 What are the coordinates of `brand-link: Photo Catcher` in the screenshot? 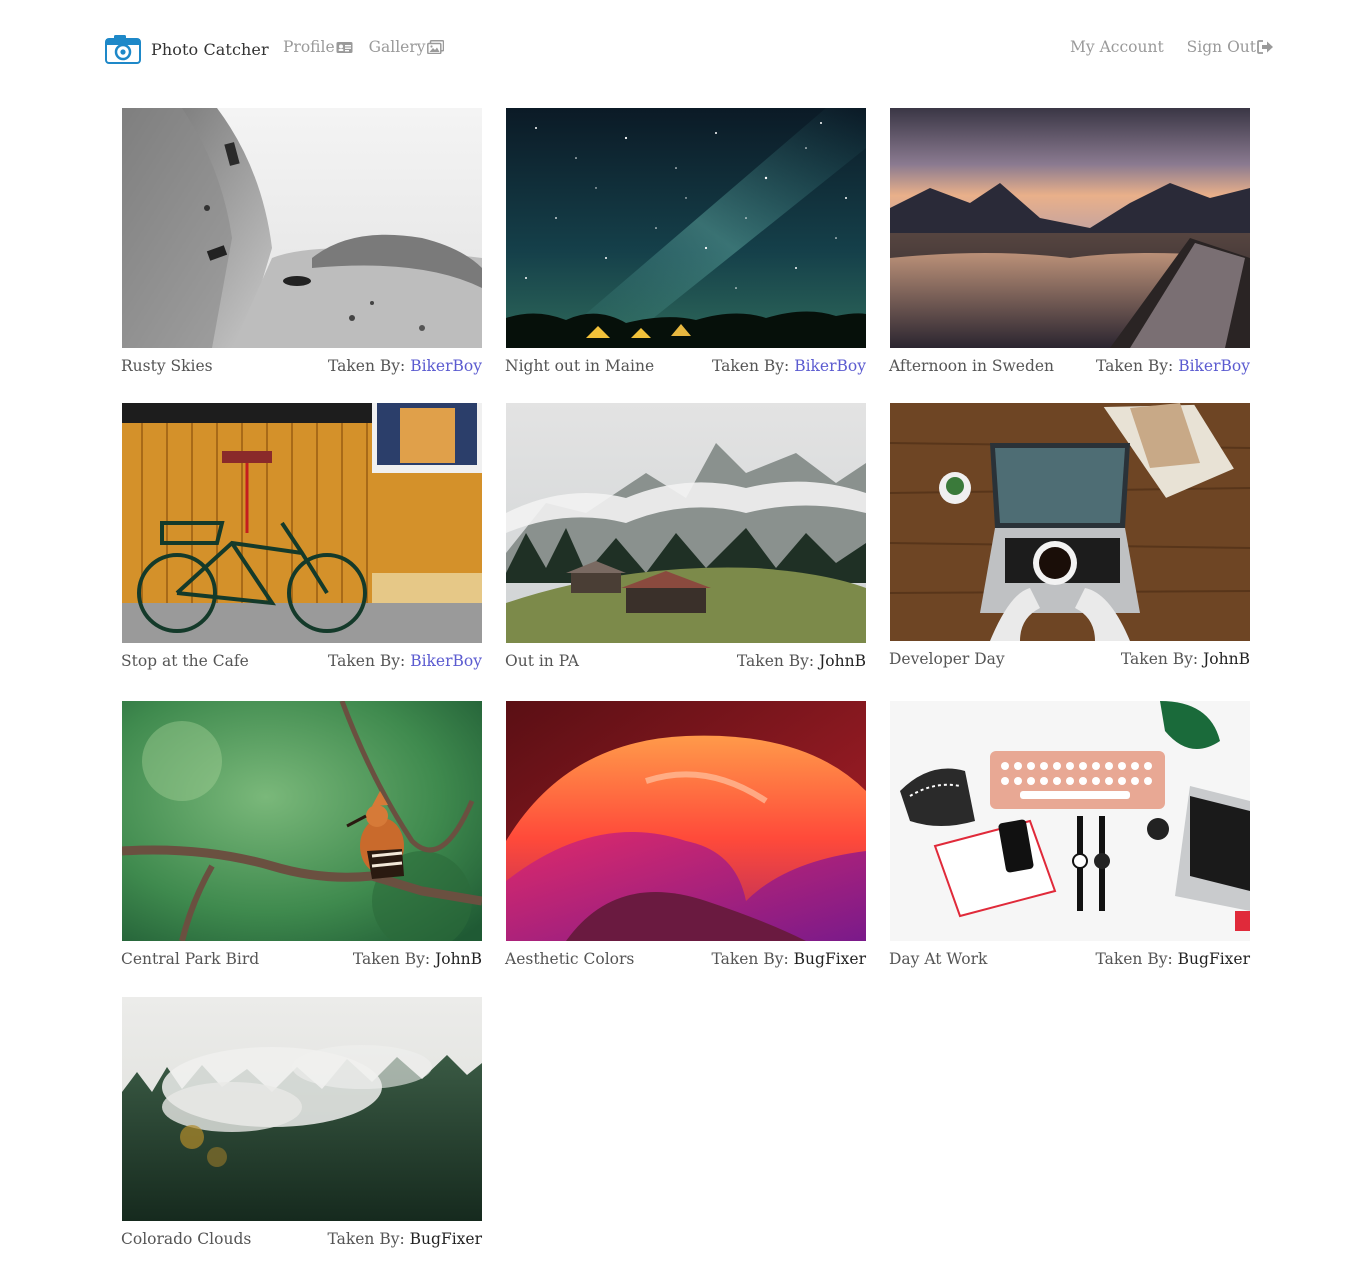 It's located at (187, 49).